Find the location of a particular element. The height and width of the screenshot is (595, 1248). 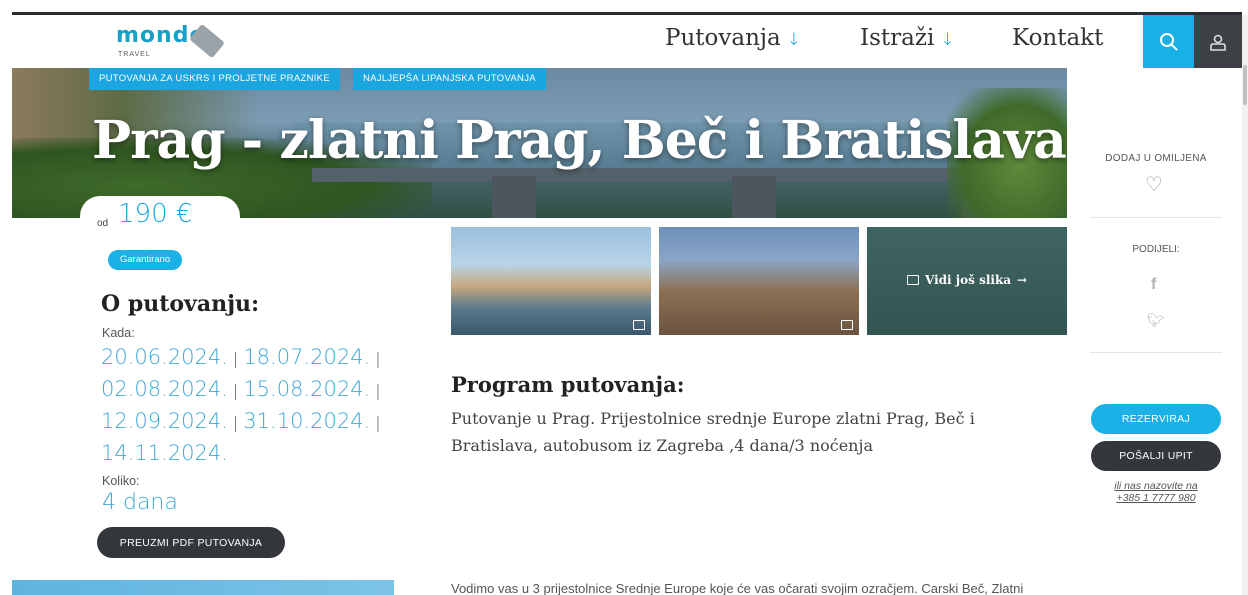

search-button is located at coordinates (1168, 41).